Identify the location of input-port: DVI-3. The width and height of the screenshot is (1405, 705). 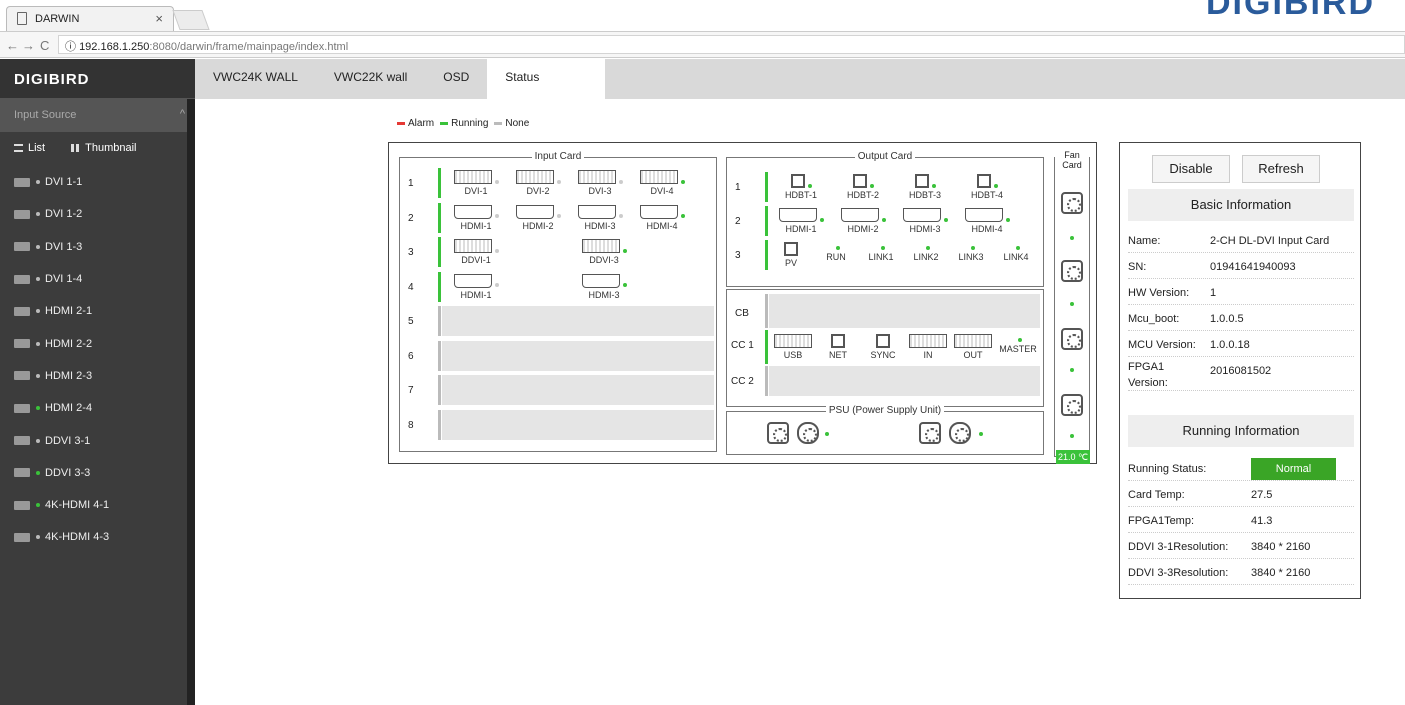
(600, 183).